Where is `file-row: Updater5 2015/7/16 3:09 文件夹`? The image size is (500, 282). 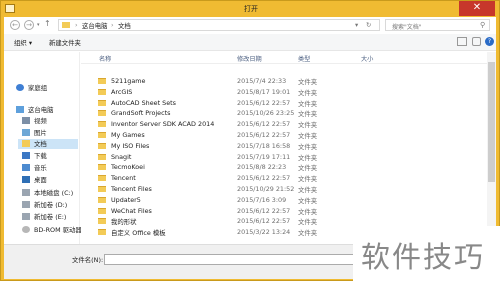 file-row: Updater5 2015/7/16 3:09 文件夹 is located at coordinates (284, 200).